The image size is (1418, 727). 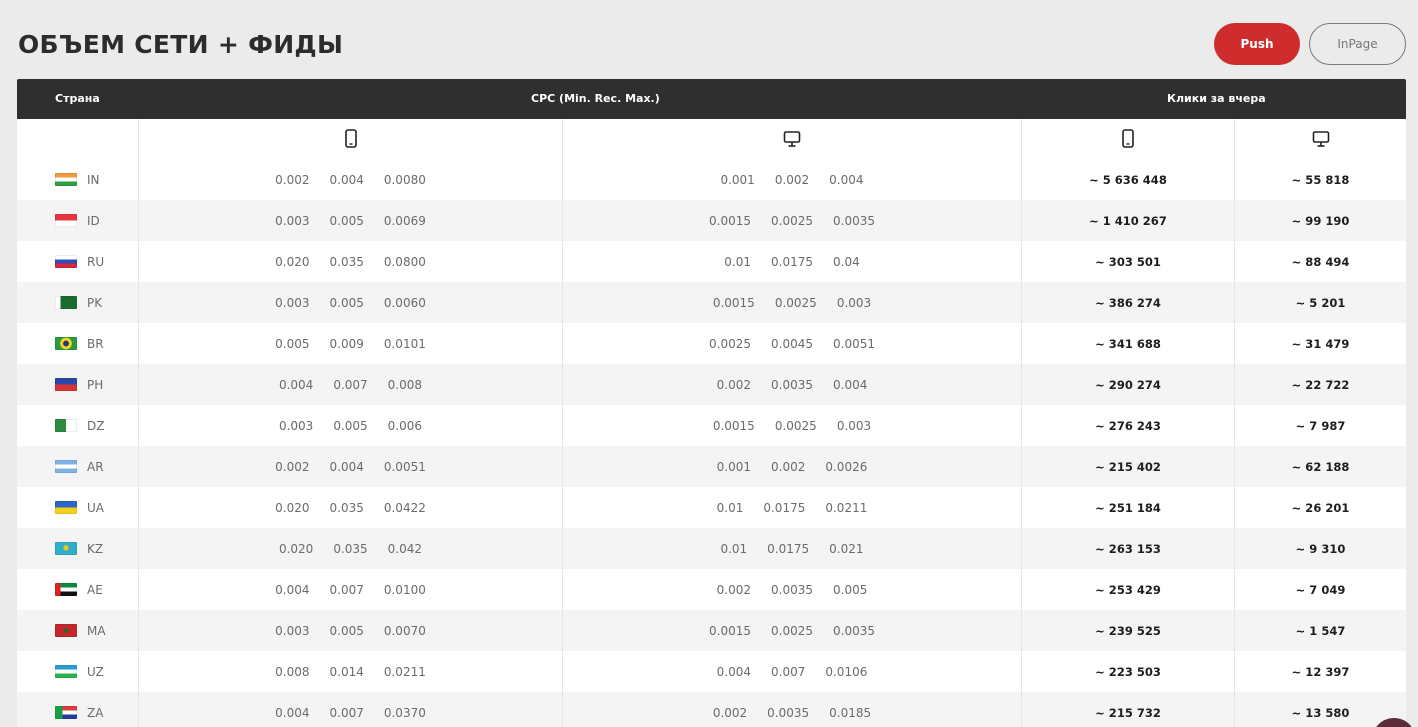 What do you see at coordinates (854, 302) in the screenshot?
I see `cpc-max: 0.003` at bounding box center [854, 302].